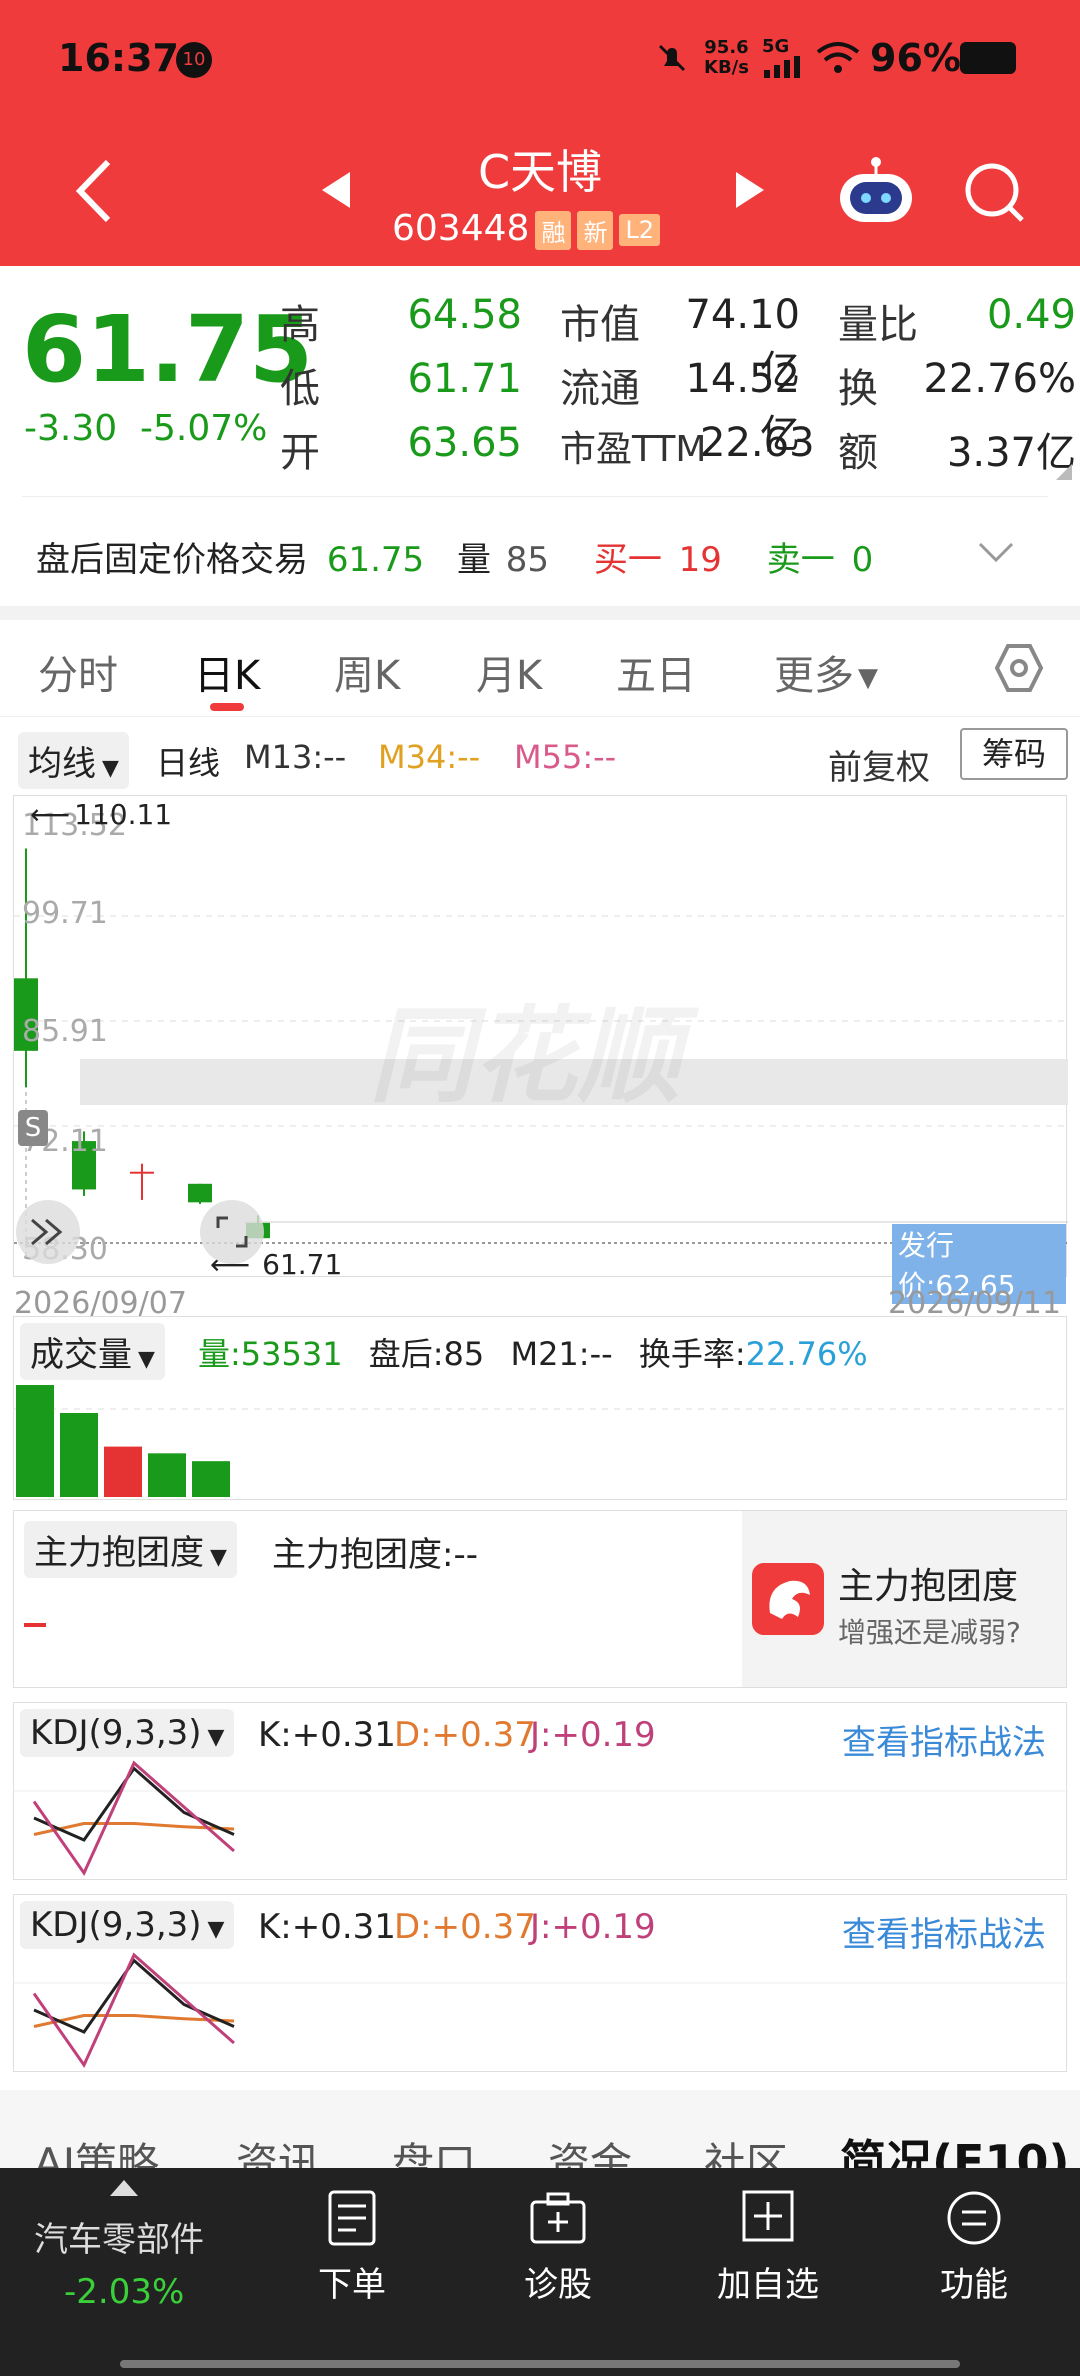 Image resolution: width=1080 pixels, height=2376 pixels. Describe the element at coordinates (879, 764) in the screenshot. I see `adjust-label: 前复权` at that location.